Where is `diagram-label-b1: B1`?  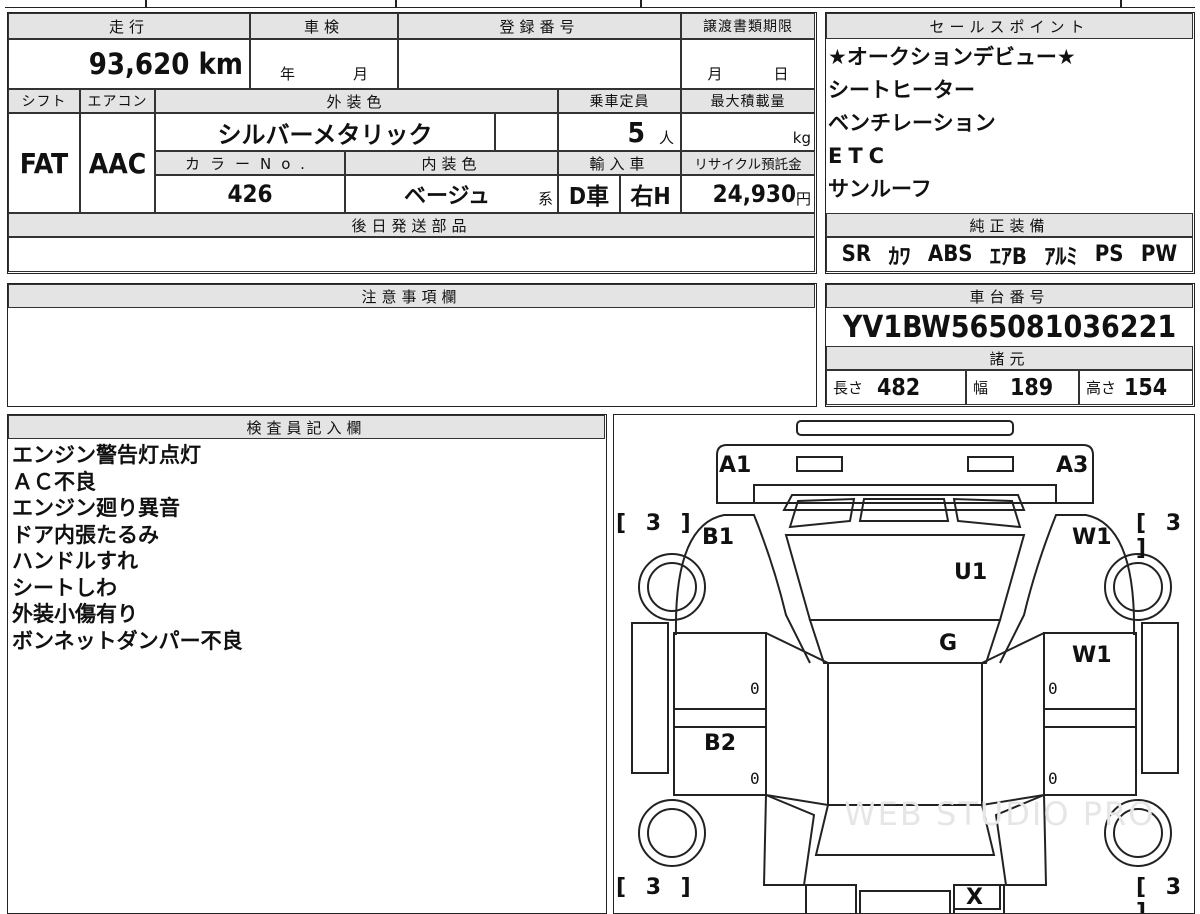 diagram-label-b1: B1 is located at coordinates (718, 537).